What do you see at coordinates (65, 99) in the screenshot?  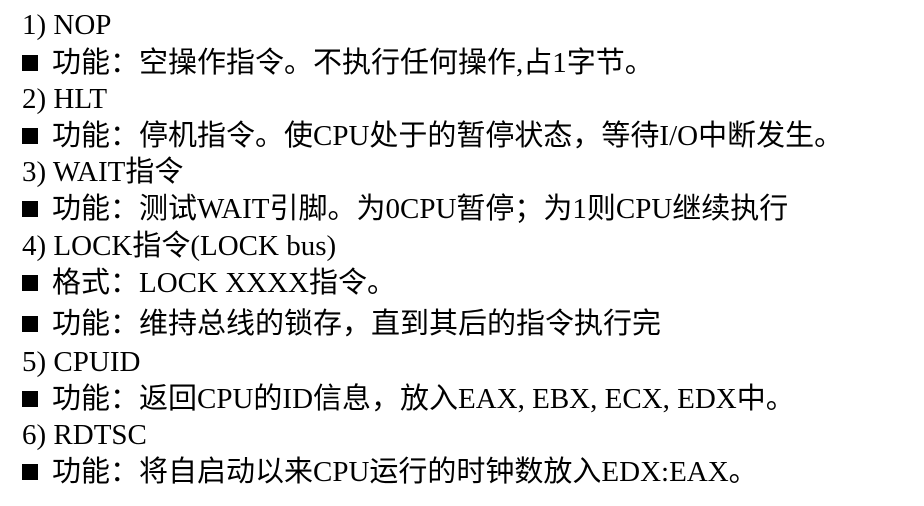 I see `item-heading-hlt: 2) HLT` at bounding box center [65, 99].